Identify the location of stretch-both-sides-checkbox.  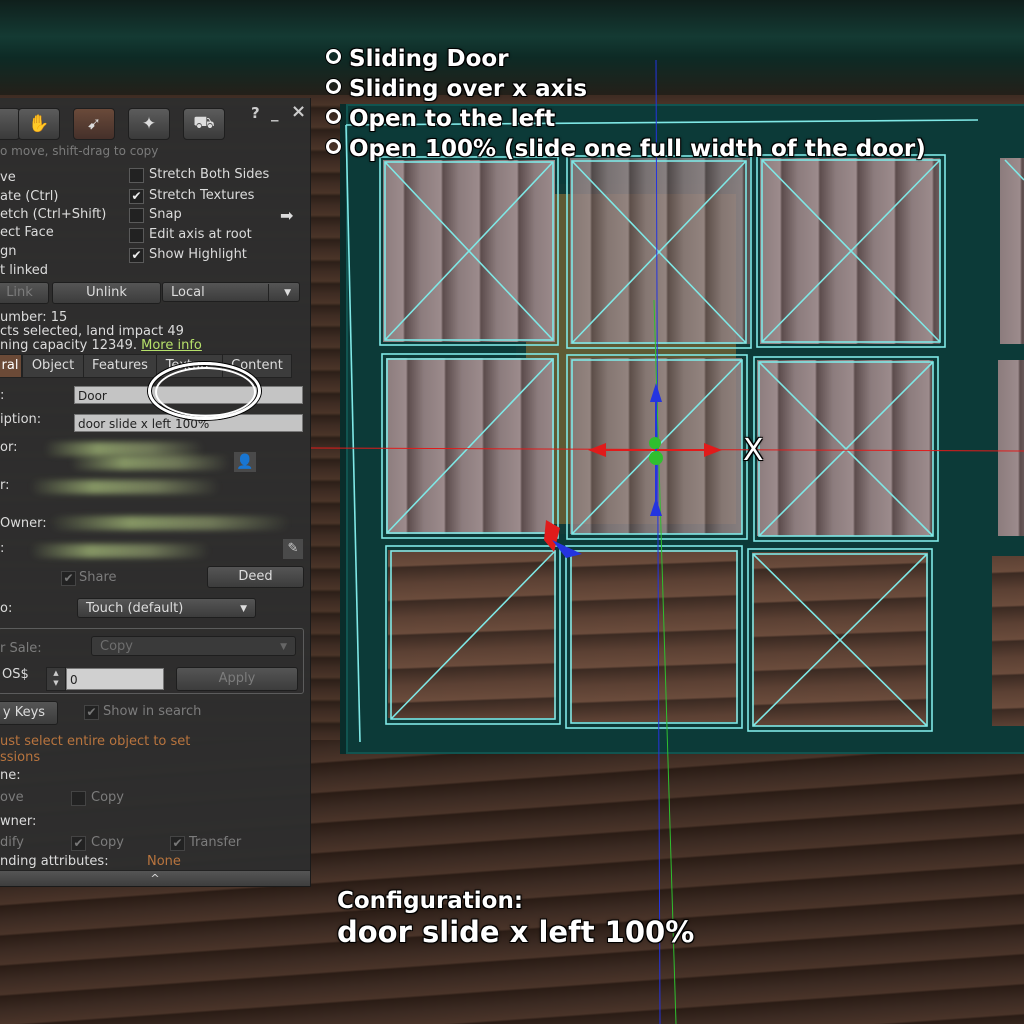
(136, 175).